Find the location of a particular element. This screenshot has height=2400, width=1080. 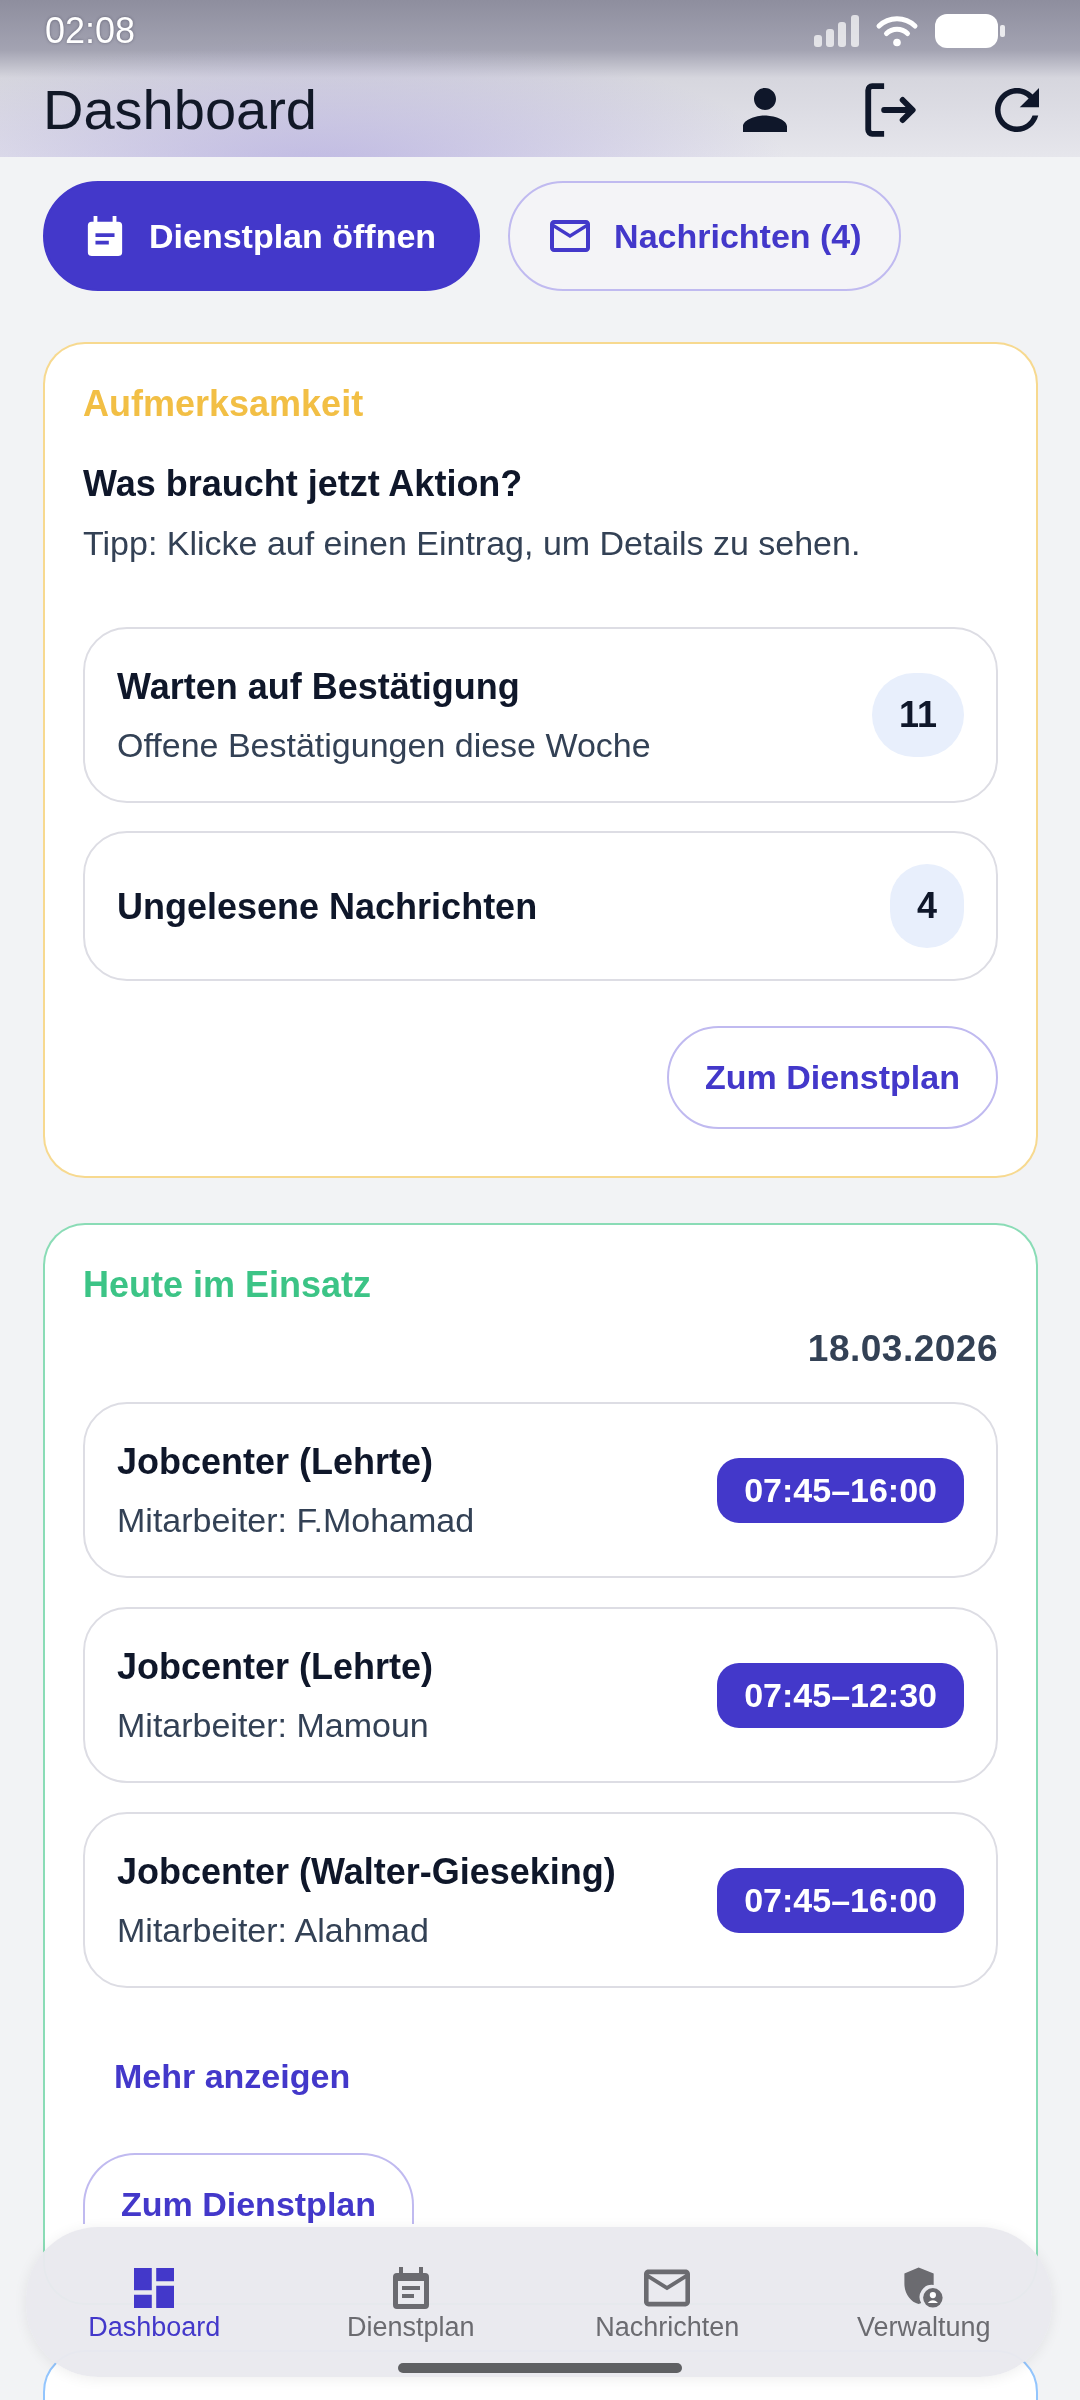

shift-time: 07:45–12:30 is located at coordinates (840, 1695).